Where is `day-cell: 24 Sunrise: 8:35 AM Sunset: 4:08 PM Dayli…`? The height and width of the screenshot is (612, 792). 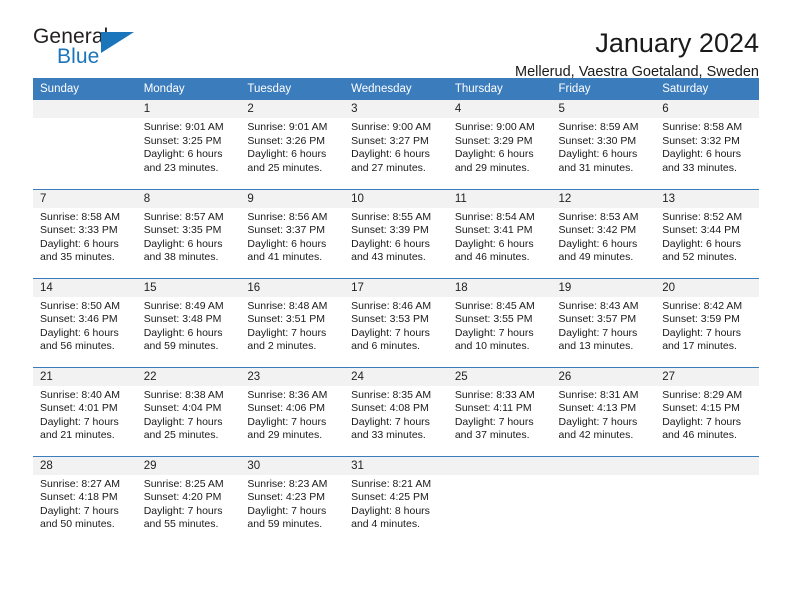 day-cell: 24 Sunrise: 8:35 AM Sunset: 4:08 PM Dayli… is located at coordinates (396, 411).